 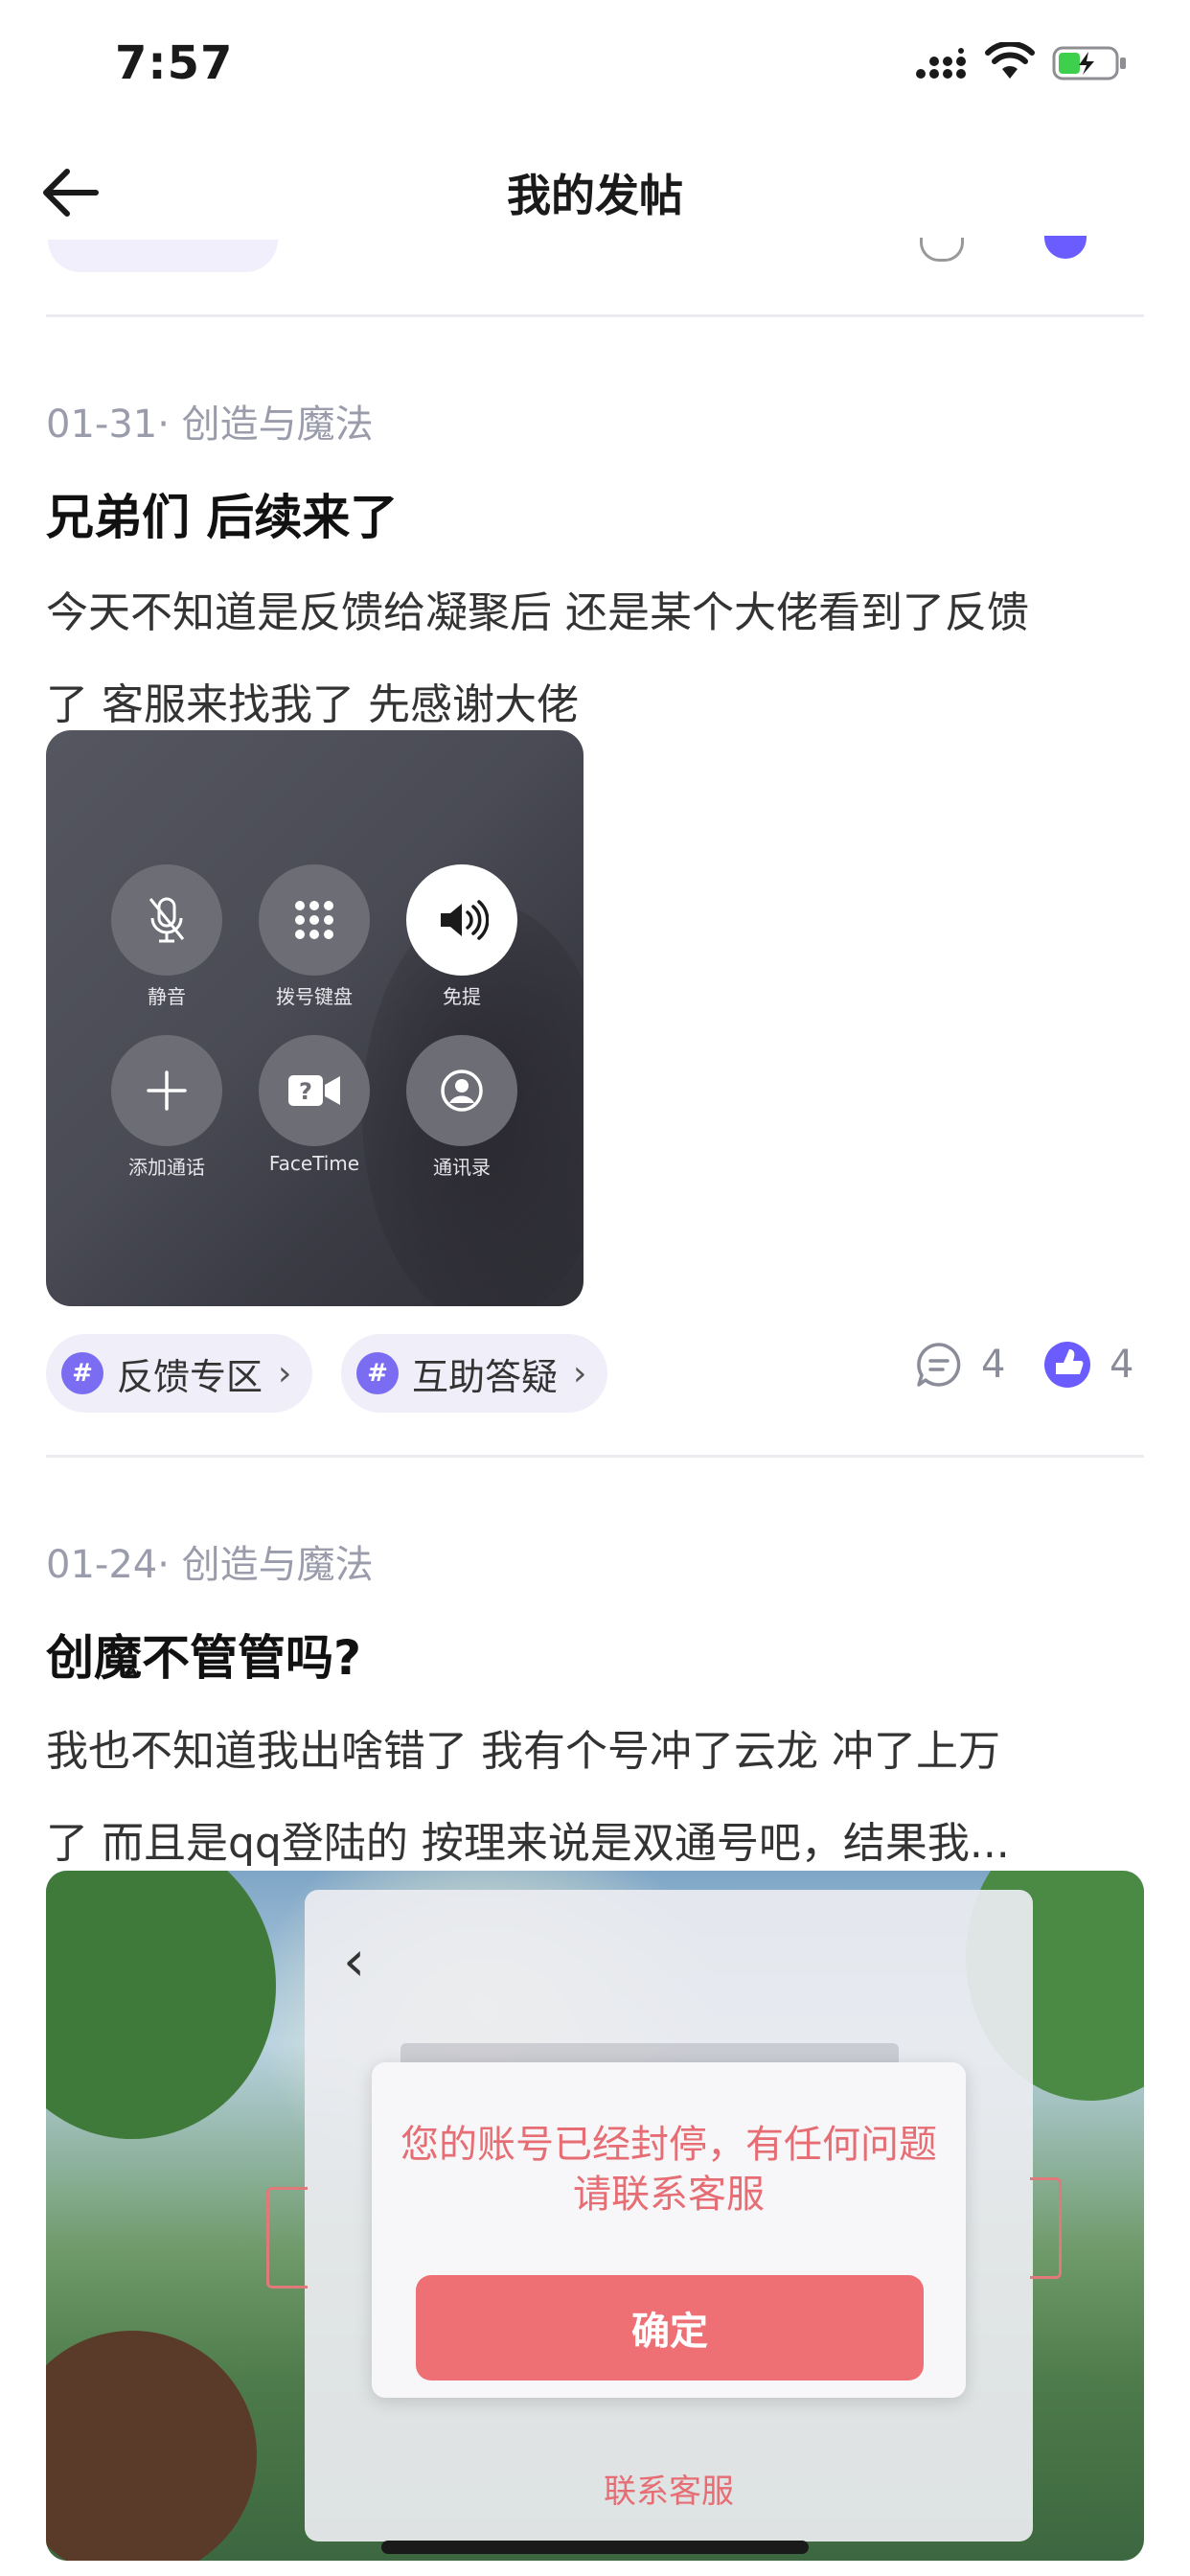 What do you see at coordinates (163, 256) in the screenshot?
I see `previous-post-tag` at bounding box center [163, 256].